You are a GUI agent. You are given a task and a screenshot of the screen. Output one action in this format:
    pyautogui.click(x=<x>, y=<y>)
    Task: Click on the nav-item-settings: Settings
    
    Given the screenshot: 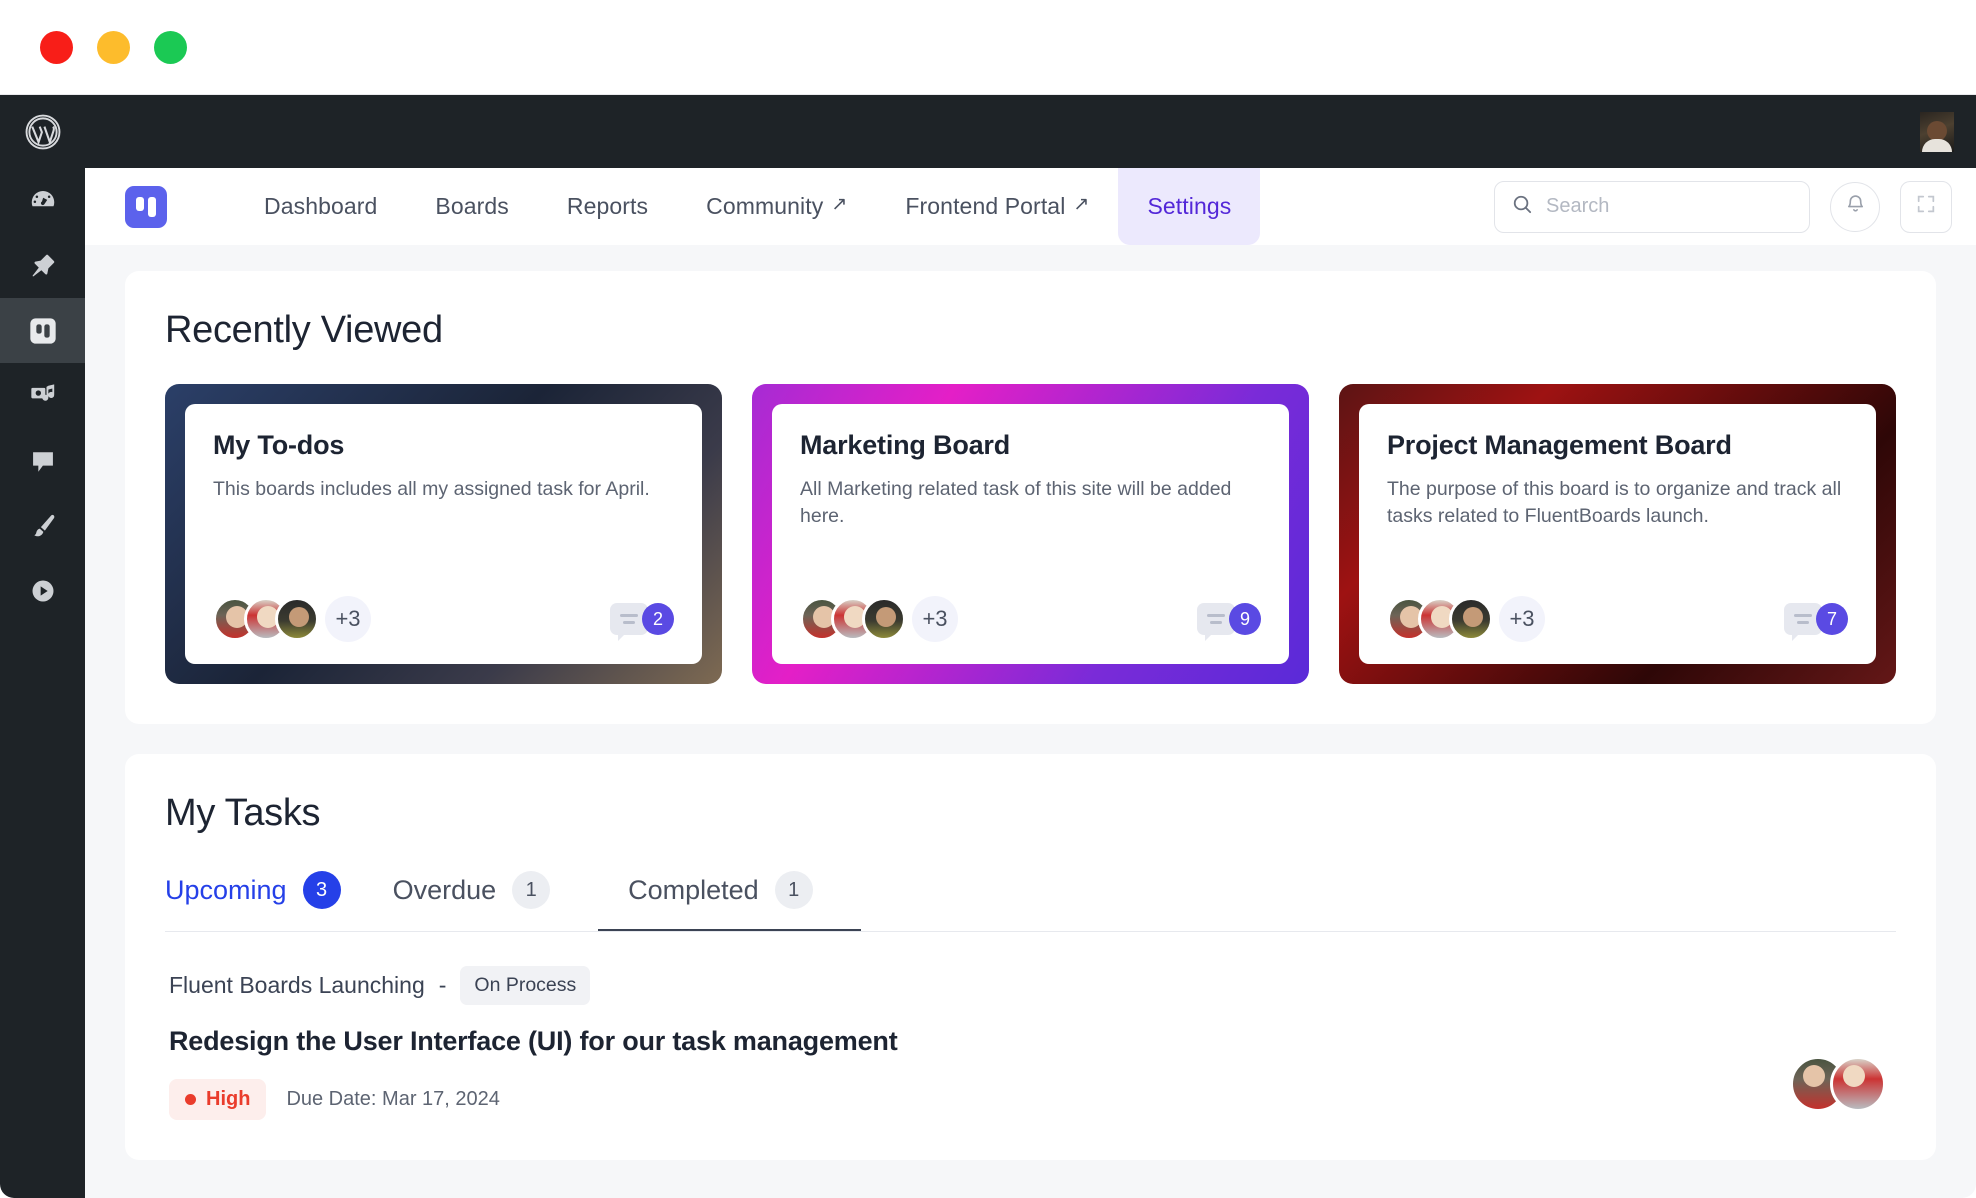 What is the action you would take?
    pyautogui.click(x=1189, y=206)
    